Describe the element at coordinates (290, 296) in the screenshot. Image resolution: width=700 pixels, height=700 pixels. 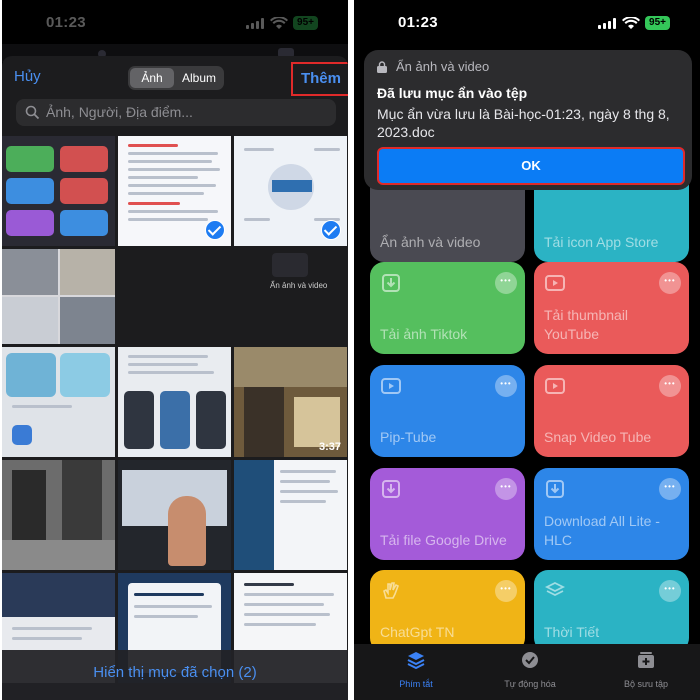
I see `hidden-album-thumbnail: Ẩn ảnh và video` at that location.